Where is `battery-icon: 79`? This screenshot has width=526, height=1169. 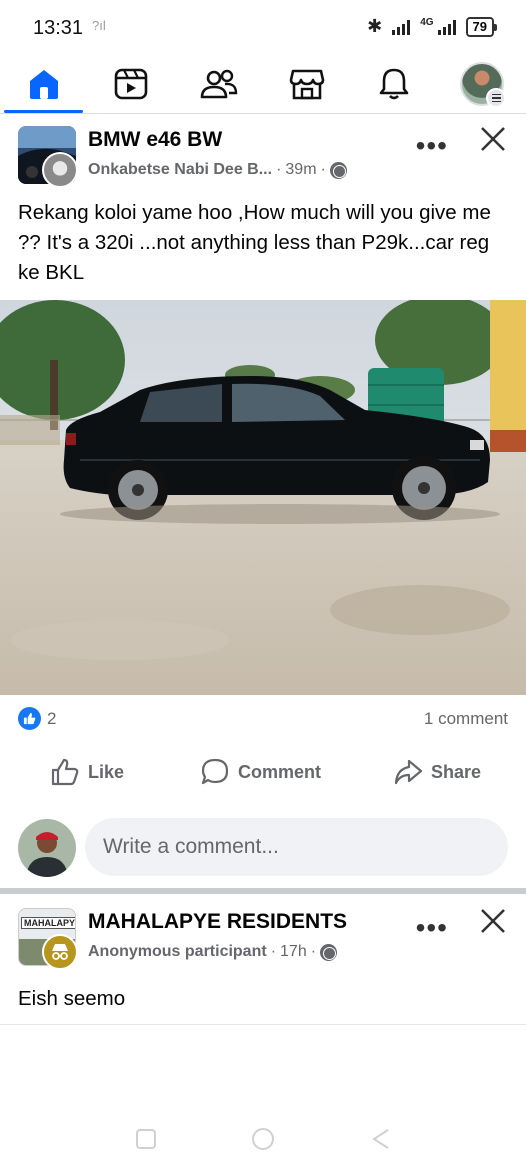 battery-icon: 79 is located at coordinates (481, 26).